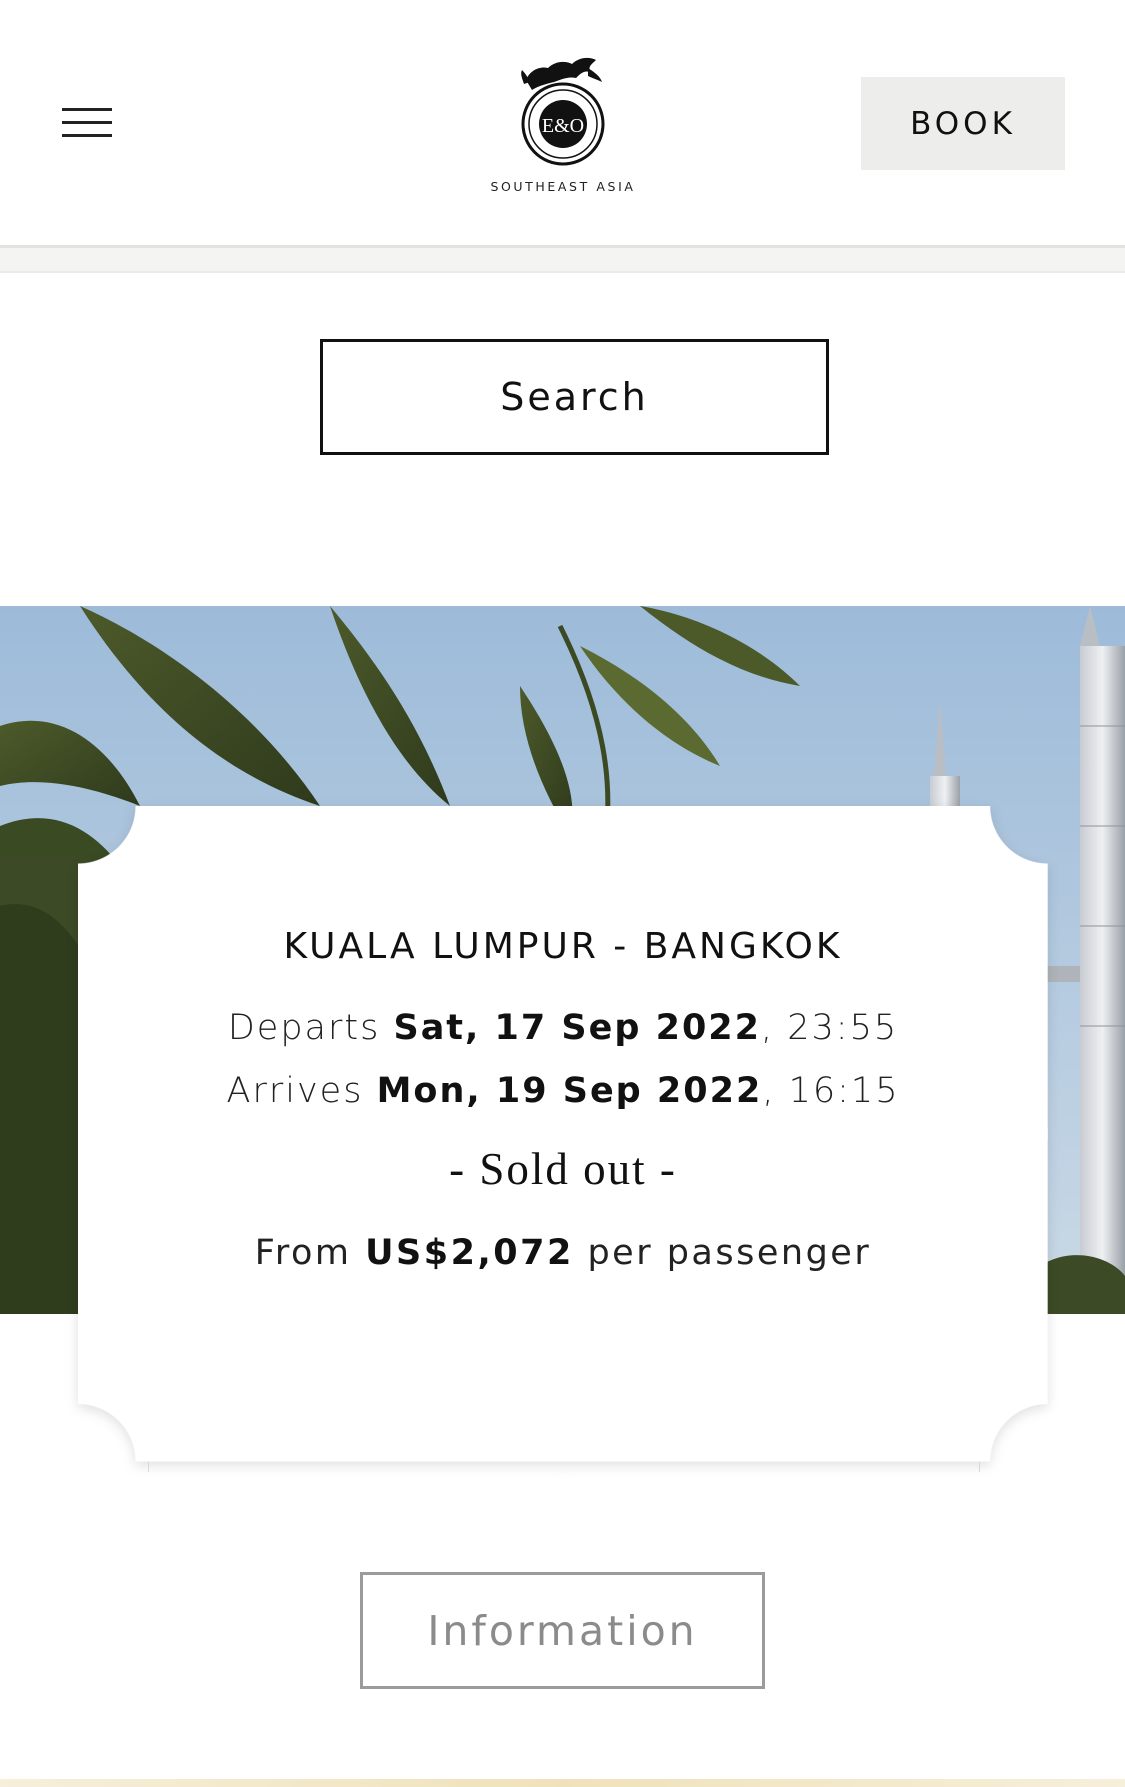 This screenshot has height=1787, width=1125. I want to click on search-button: Search, so click(574, 397).